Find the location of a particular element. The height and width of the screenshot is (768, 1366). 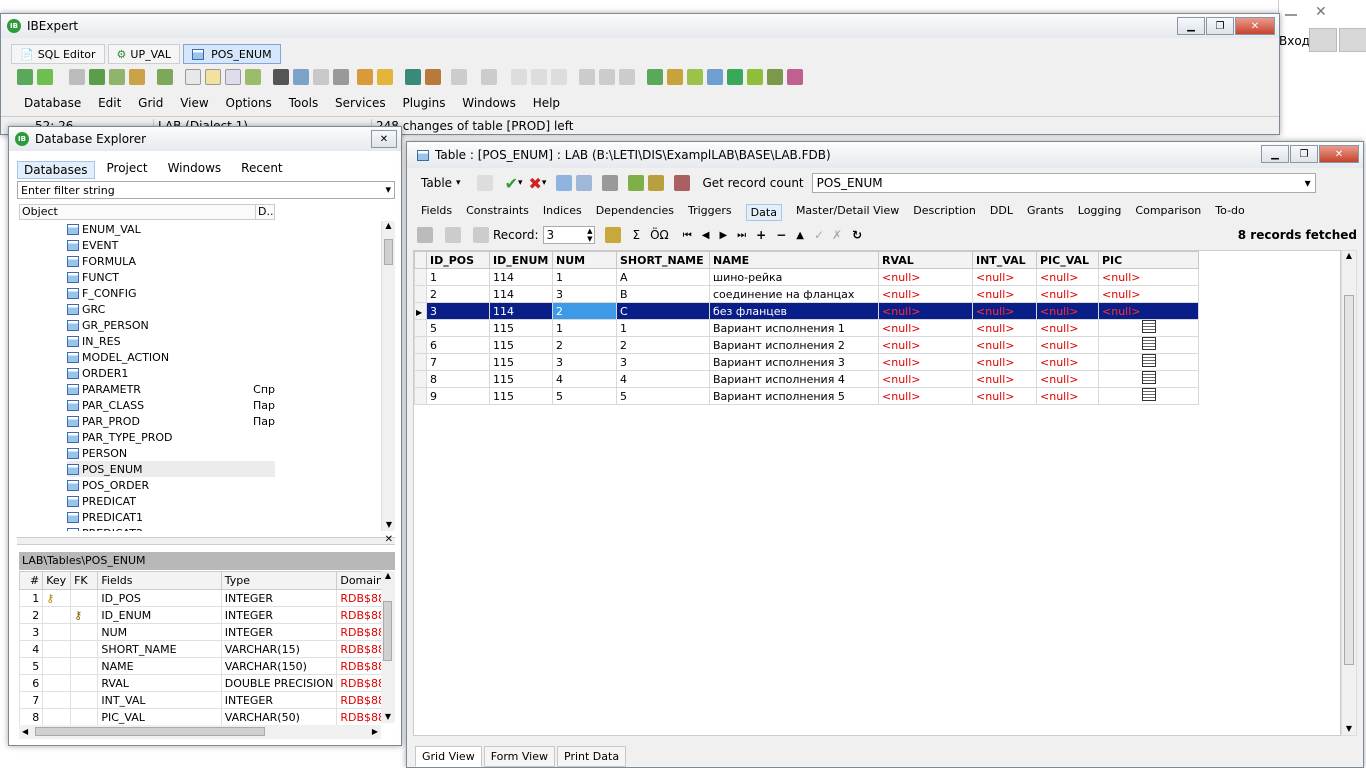

menu-view: View is located at coordinates (194, 103).